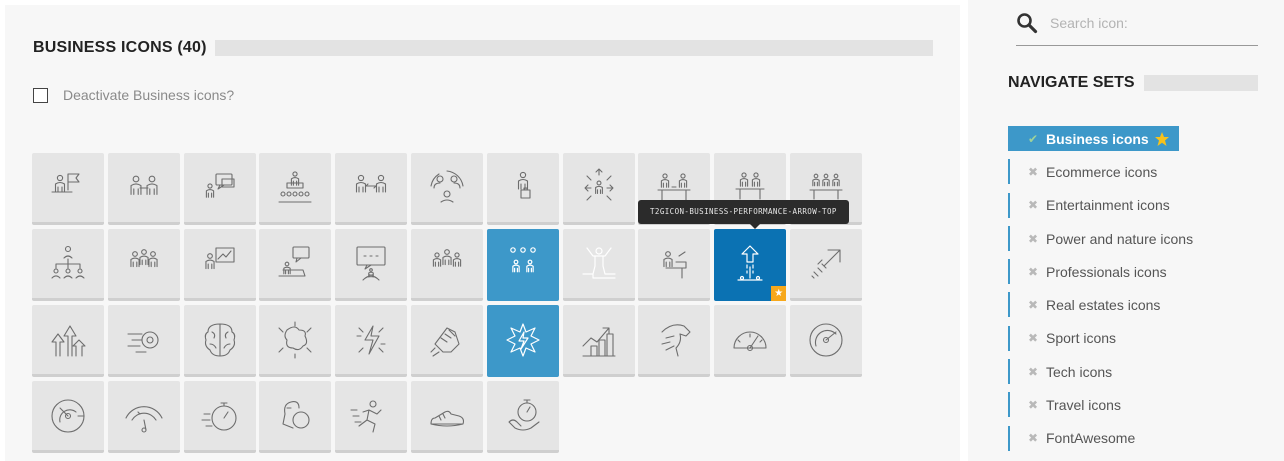 The image size is (1284, 461). I want to click on nav-item-label: Tech icons, so click(1079, 371).